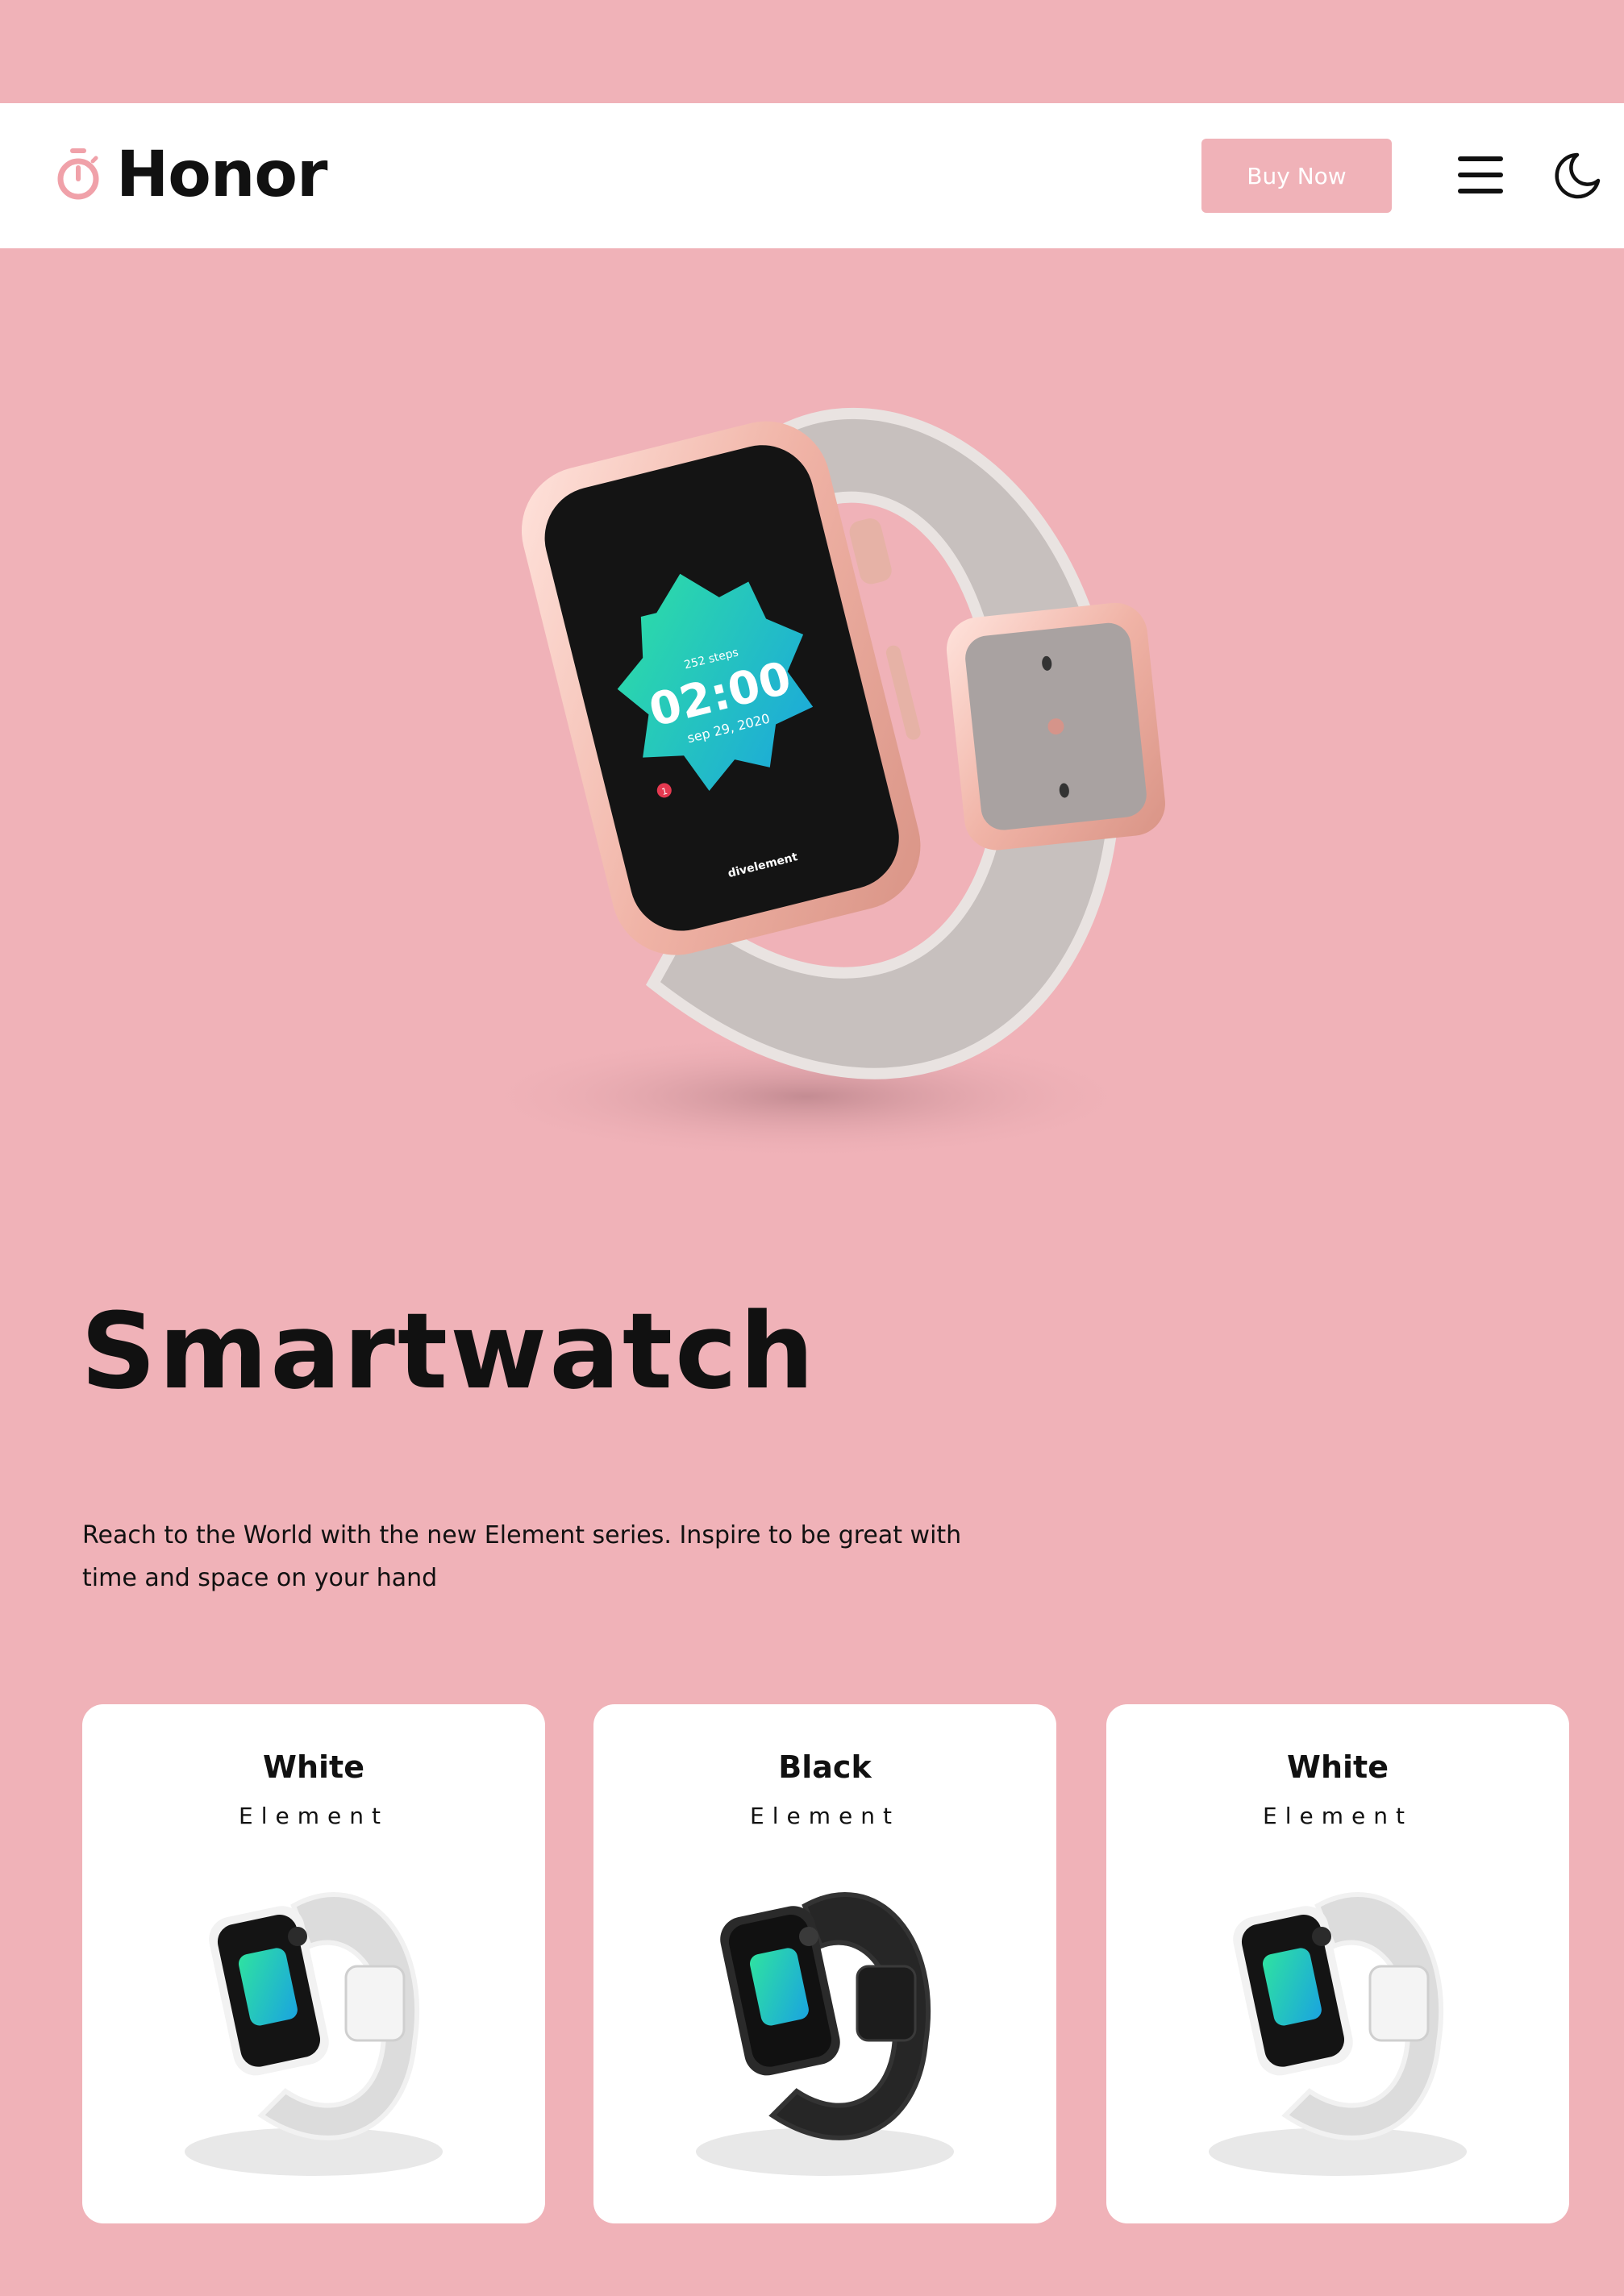  Describe the element at coordinates (812, 176) in the screenshot. I see `navbar: Honor Buy Now` at that location.